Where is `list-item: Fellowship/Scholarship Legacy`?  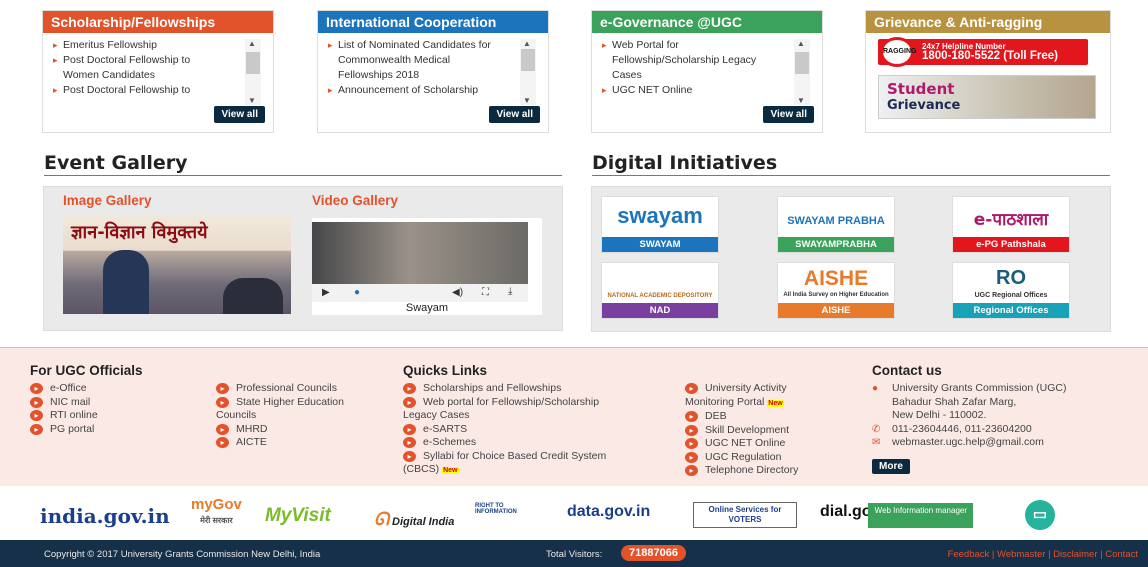 list-item: Fellowship/Scholarship Legacy is located at coordinates (697, 60).